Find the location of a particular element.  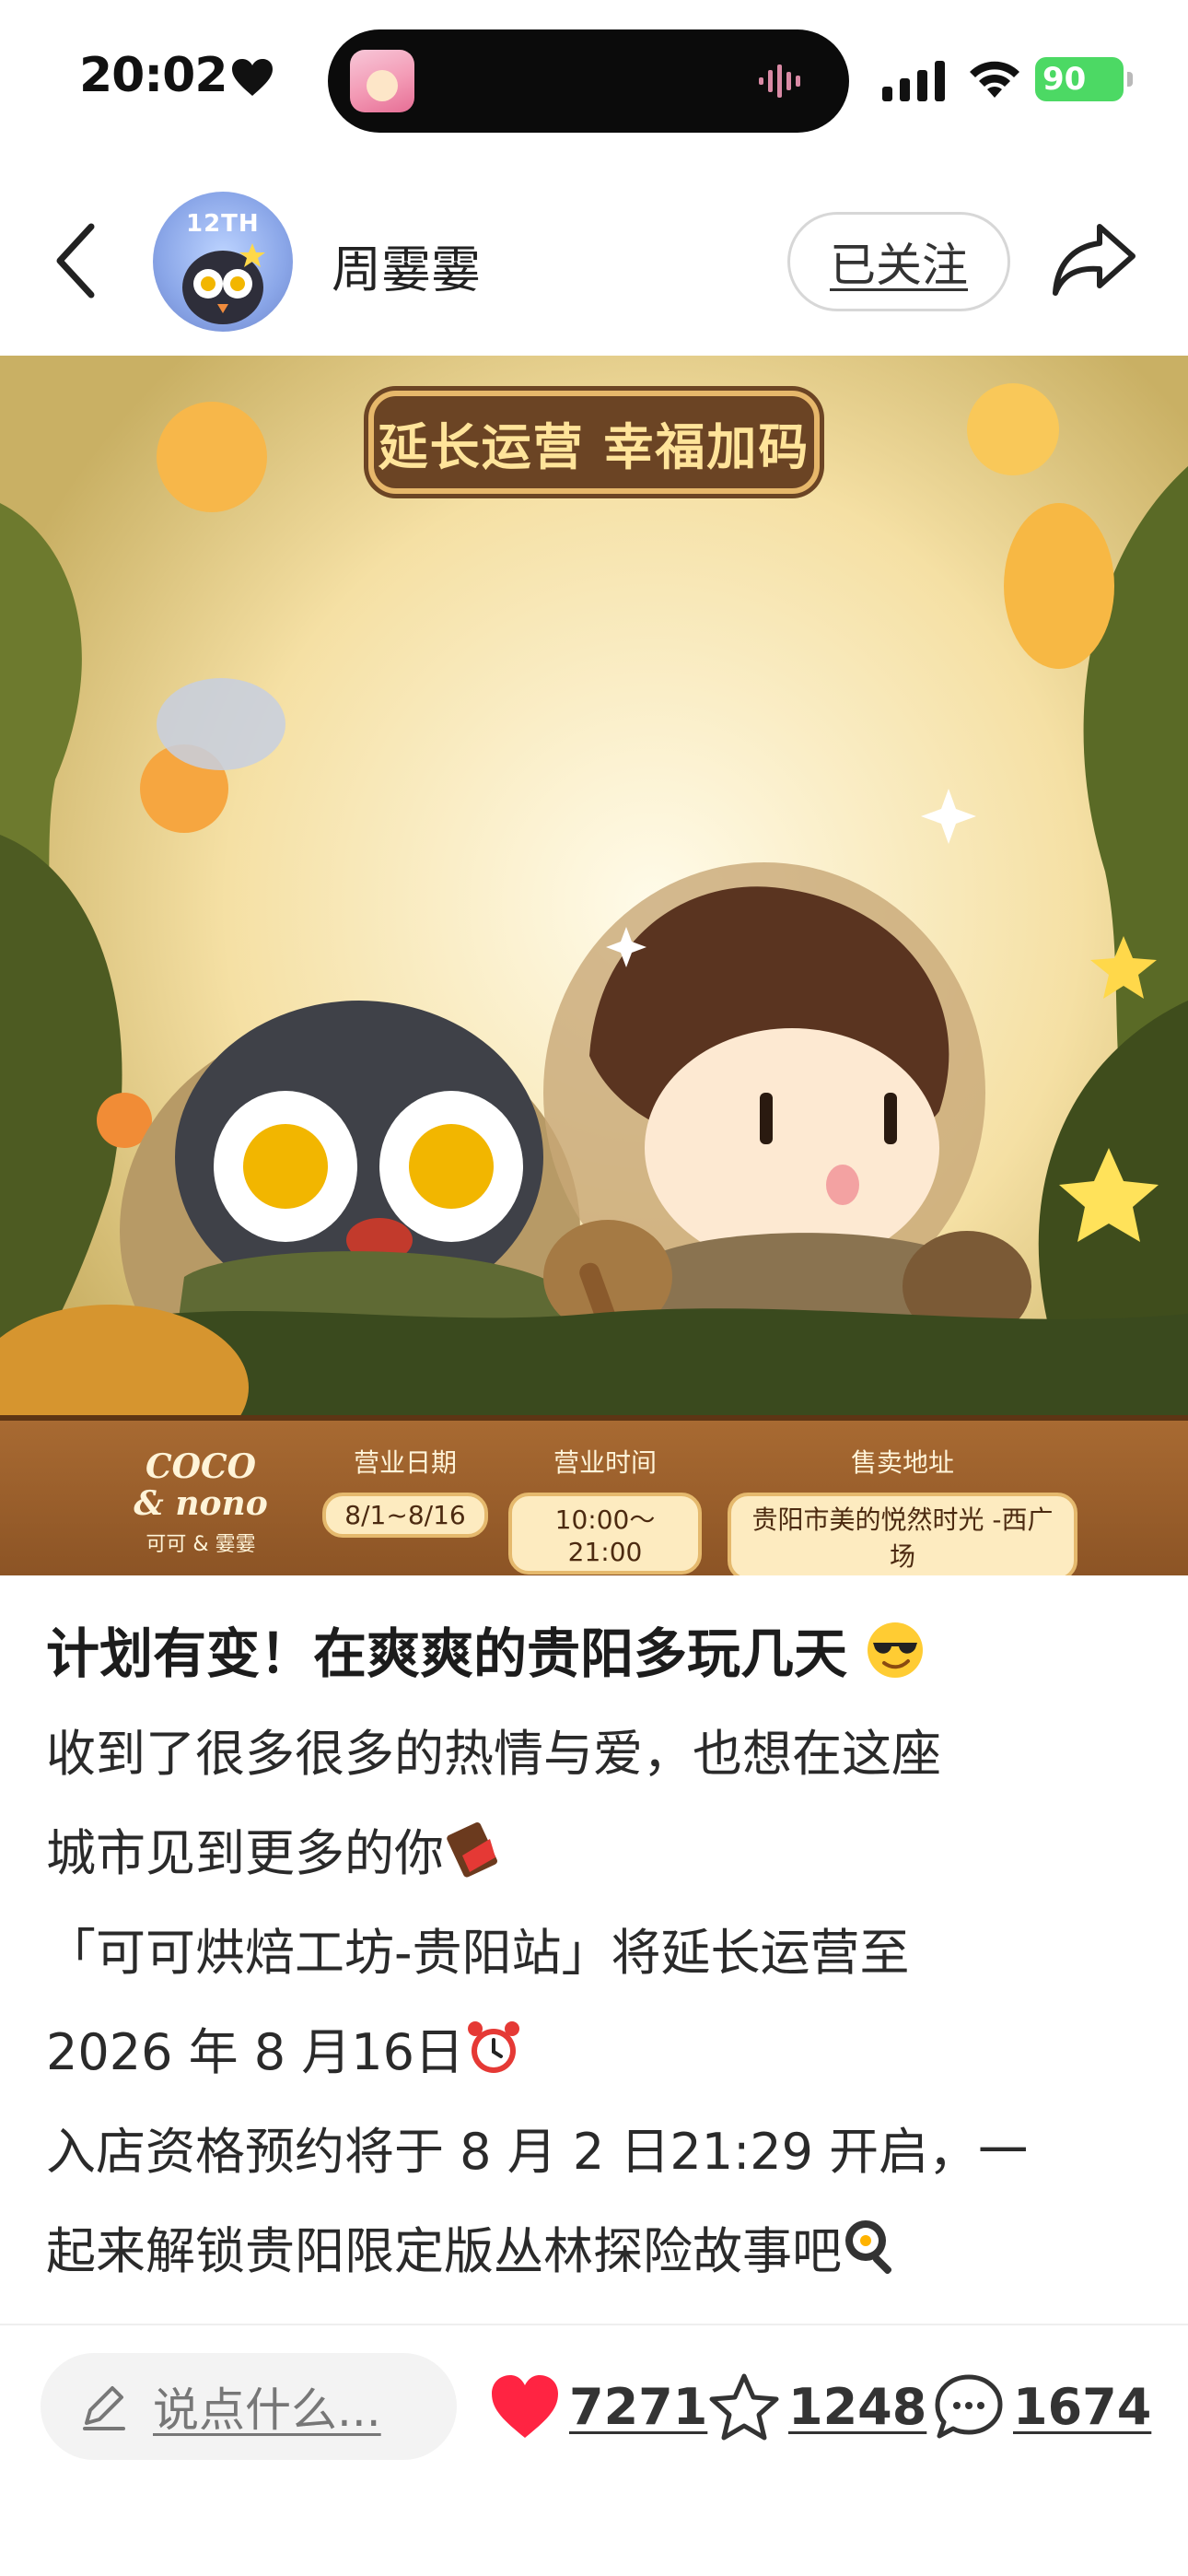

info-business-date: 营业日期 8/1~8/16 is located at coordinates (405, 1490).